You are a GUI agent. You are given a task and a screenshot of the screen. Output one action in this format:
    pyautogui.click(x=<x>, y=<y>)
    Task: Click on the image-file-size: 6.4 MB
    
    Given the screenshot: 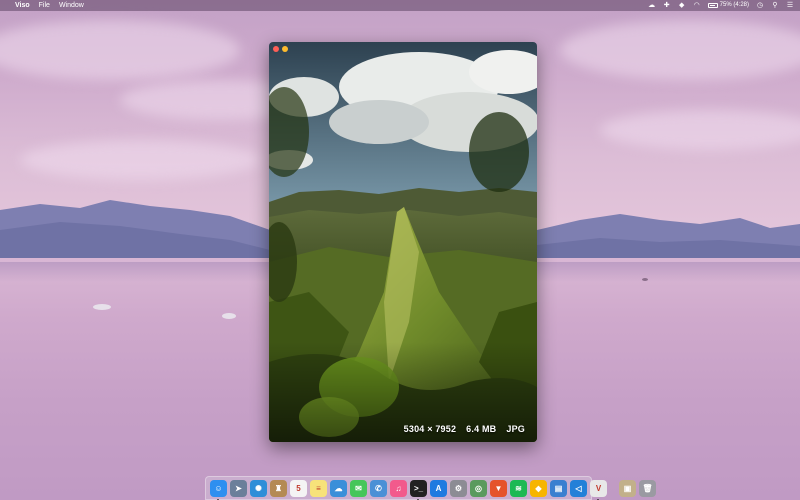 What is the action you would take?
    pyautogui.click(x=481, y=429)
    